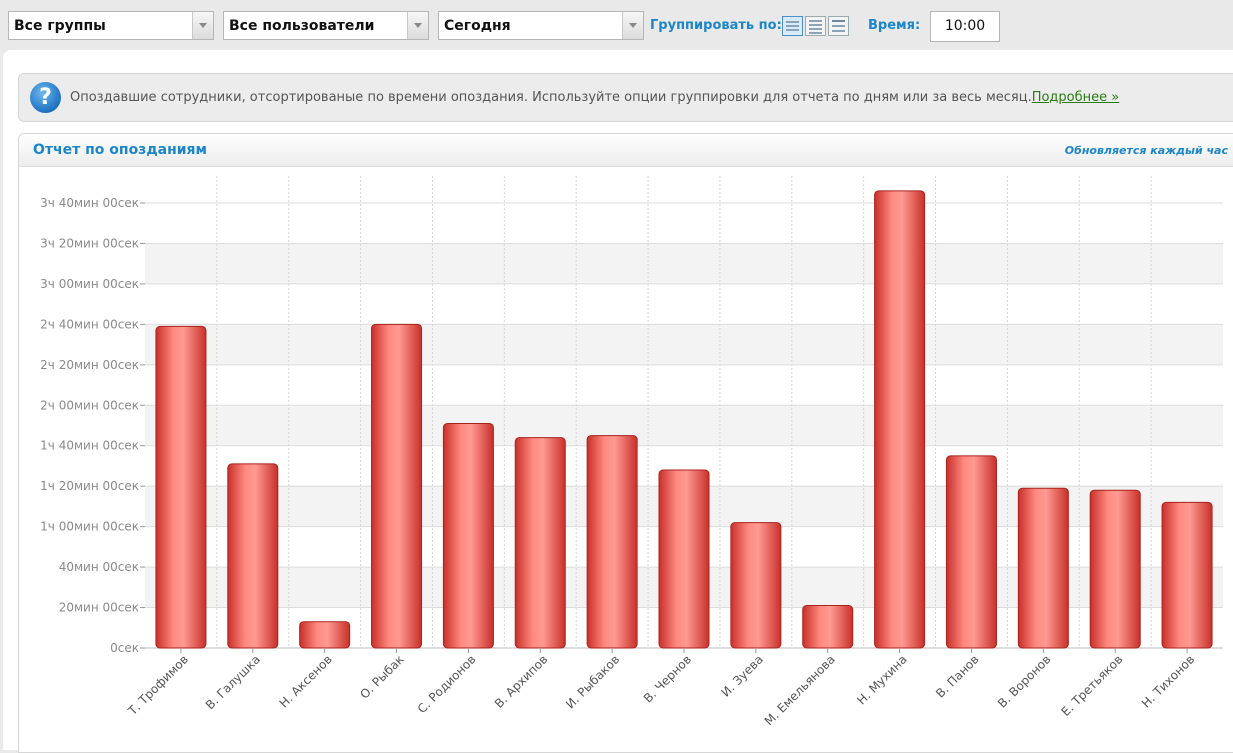  Describe the element at coordinates (541, 25) in the screenshot. I see `period-select: Сегодня` at that location.